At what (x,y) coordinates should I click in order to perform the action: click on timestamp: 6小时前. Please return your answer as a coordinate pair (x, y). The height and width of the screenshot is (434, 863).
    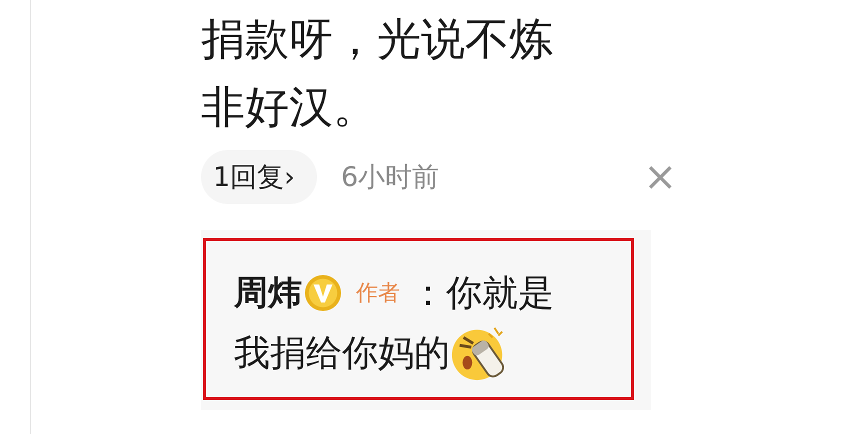
    Looking at the image, I should click on (390, 178).